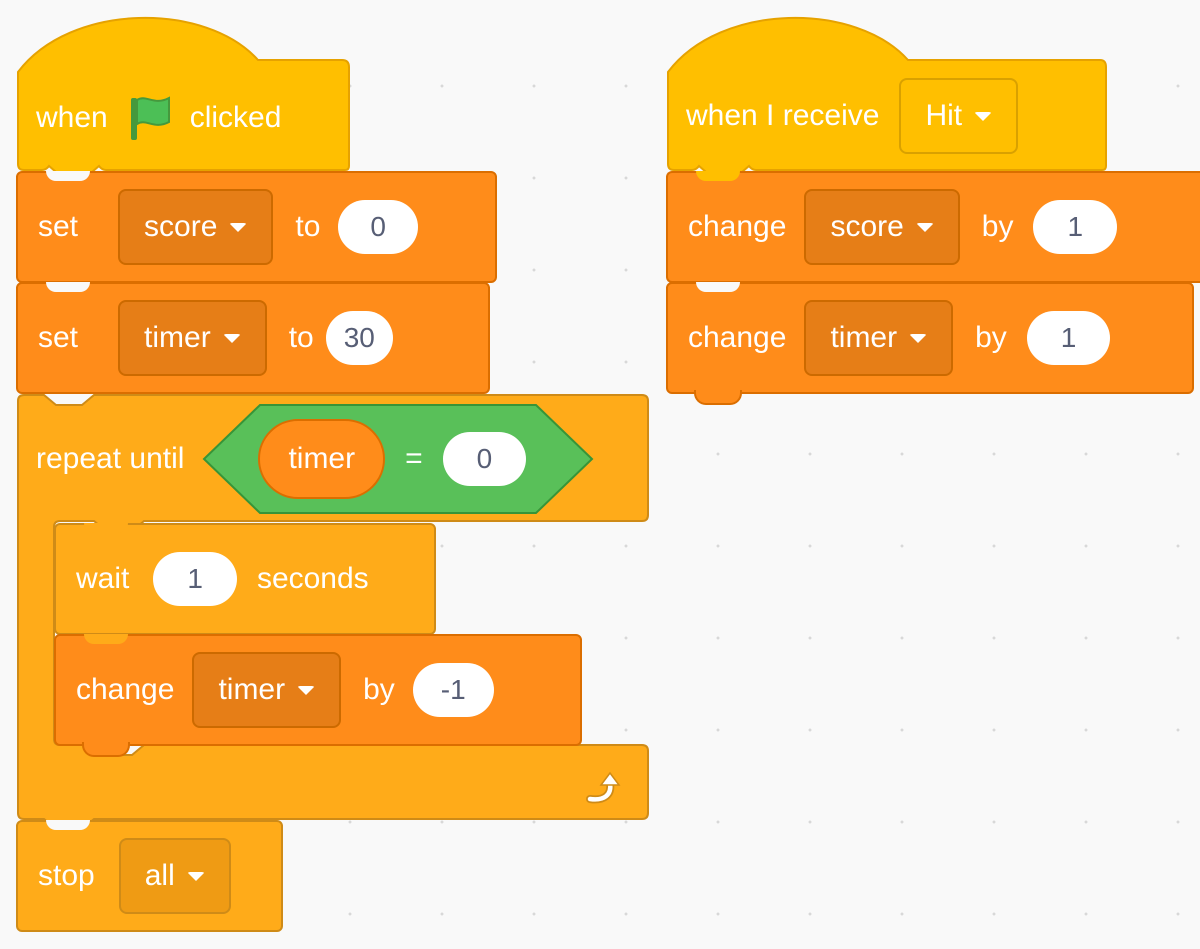 This screenshot has height=949, width=1200. I want to click on value-input: 30, so click(359, 338).